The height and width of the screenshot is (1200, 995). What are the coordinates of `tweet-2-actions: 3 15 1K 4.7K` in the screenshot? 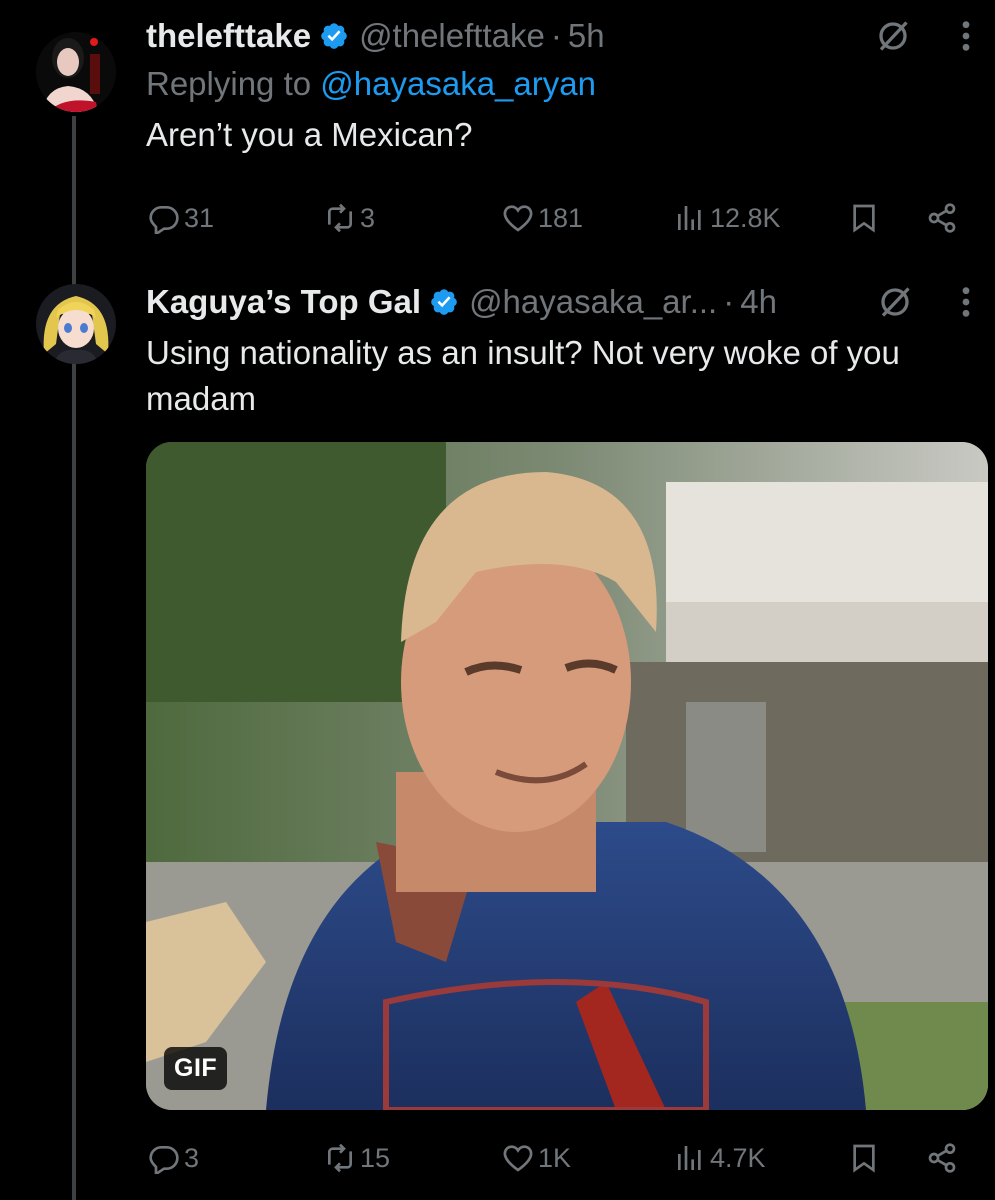 It's located at (560, 1158).